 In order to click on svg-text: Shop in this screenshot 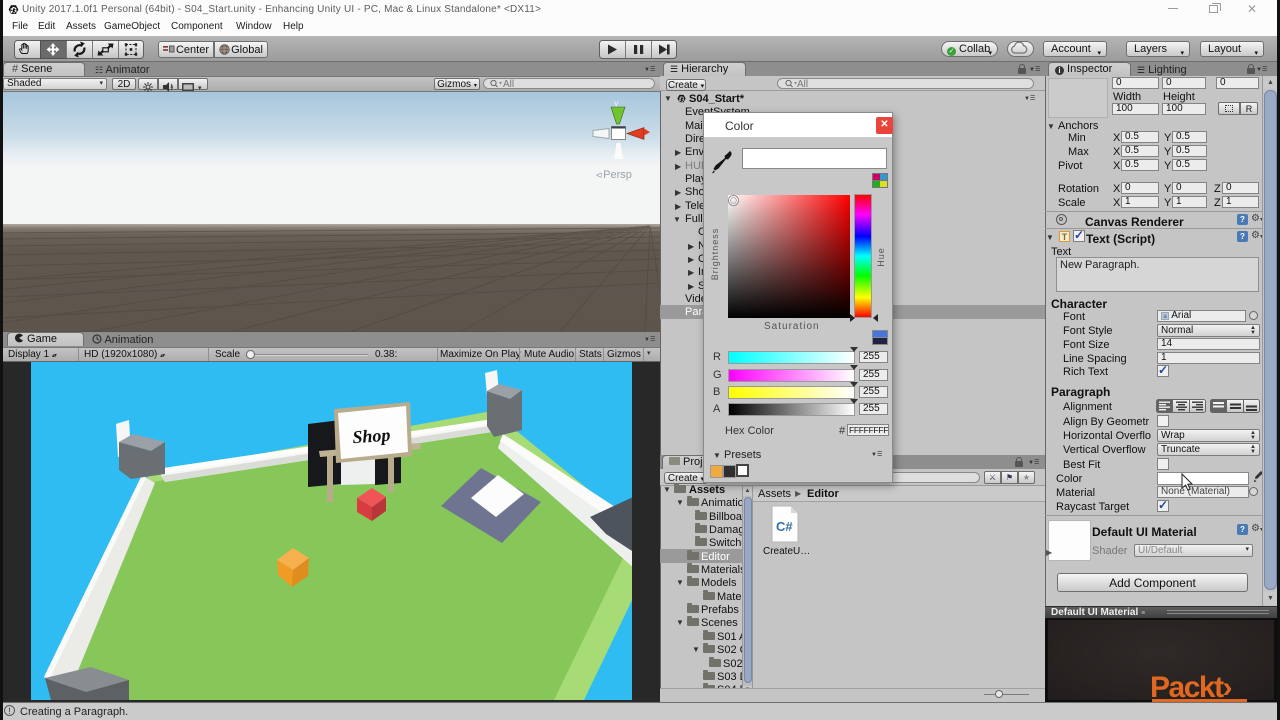, I will do `click(371, 436)`.